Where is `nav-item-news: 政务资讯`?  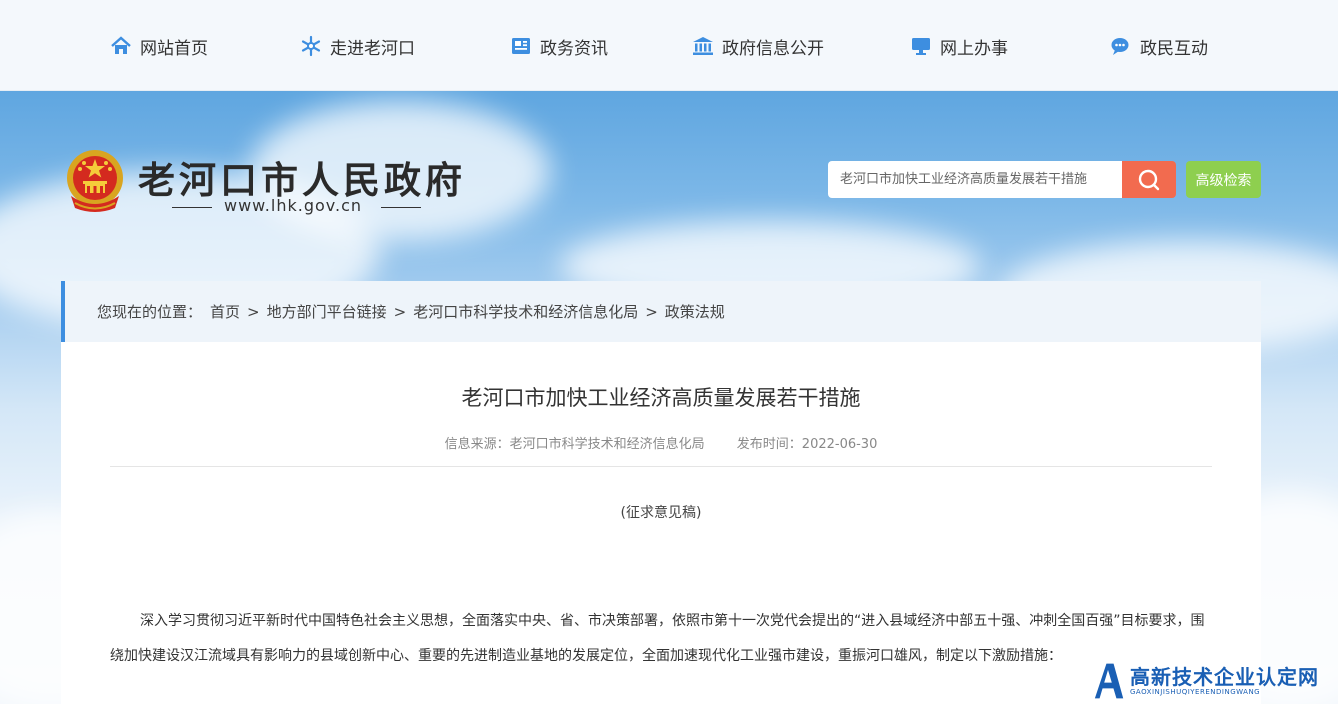 nav-item-news: 政务资讯 is located at coordinates (559, 46).